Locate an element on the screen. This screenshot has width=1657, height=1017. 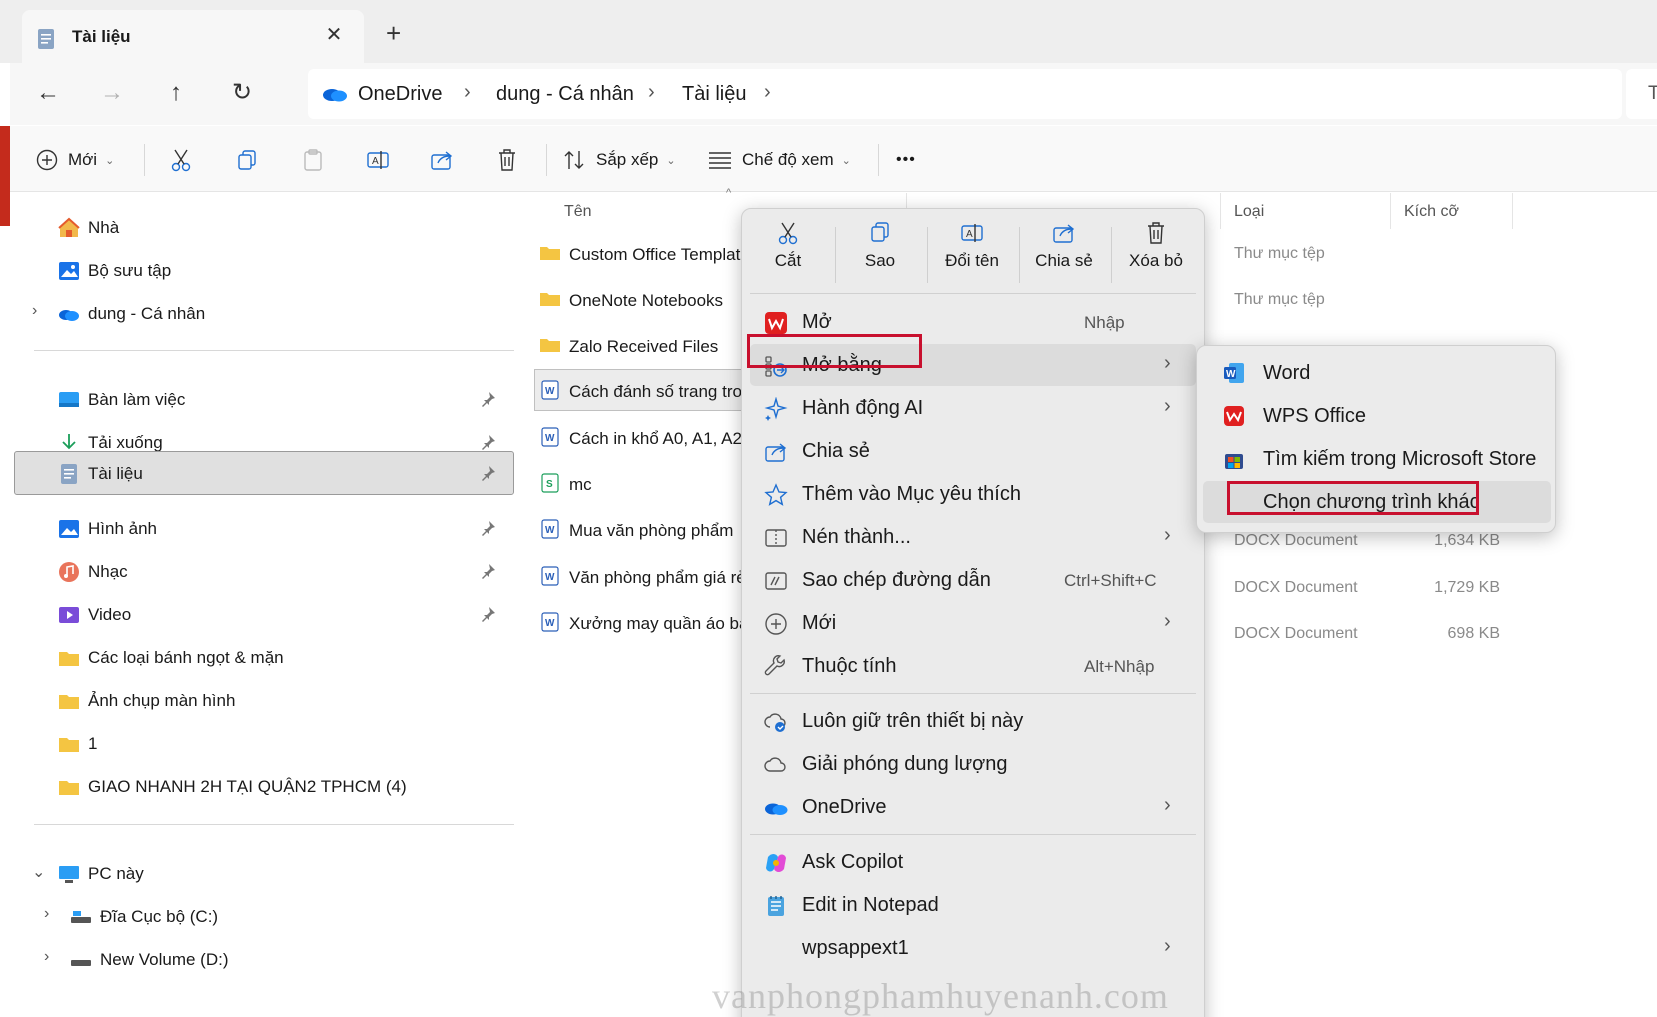
delete-action: Xóa bỏ is located at coordinates (1156, 254).